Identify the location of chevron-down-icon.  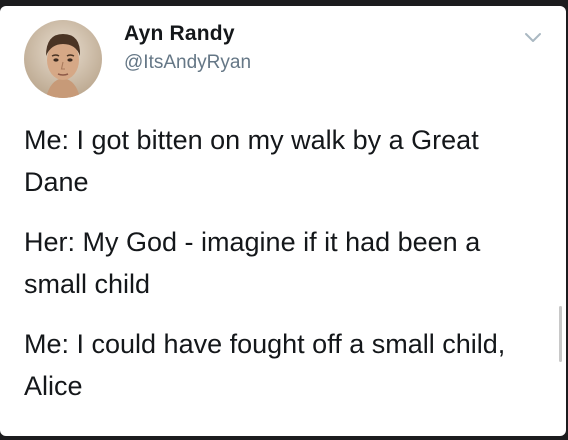
(533, 38).